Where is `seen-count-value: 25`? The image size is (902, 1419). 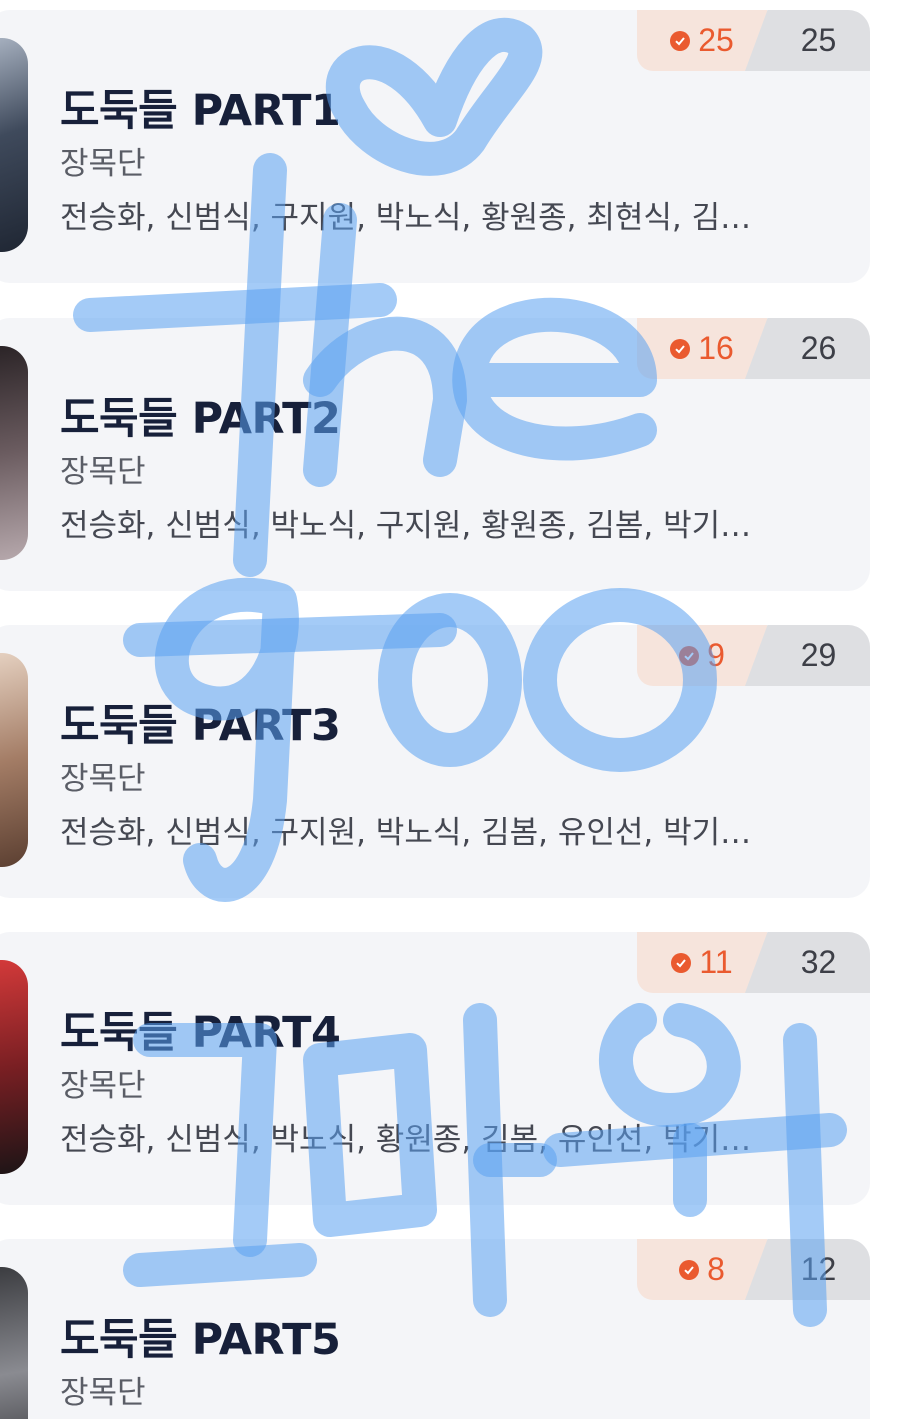
seen-count-value: 25 is located at coordinates (716, 40).